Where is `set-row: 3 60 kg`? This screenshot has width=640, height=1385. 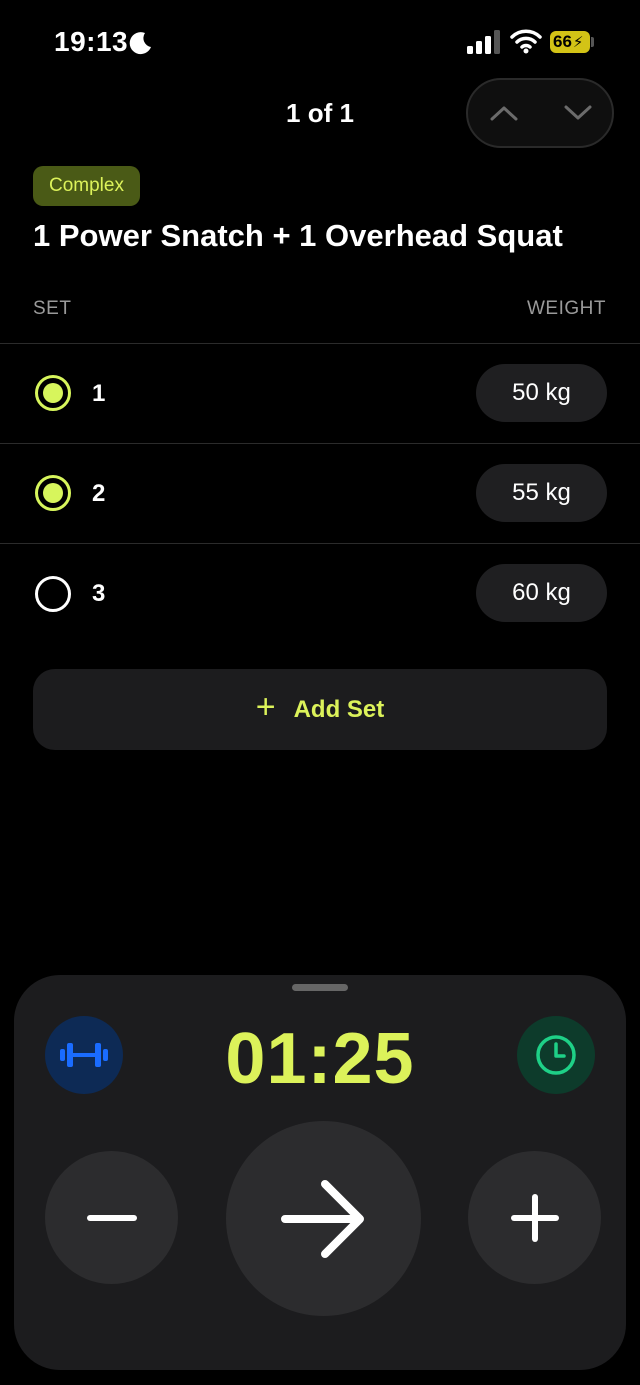
set-row: 3 60 kg is located at coordinates (320, 593).